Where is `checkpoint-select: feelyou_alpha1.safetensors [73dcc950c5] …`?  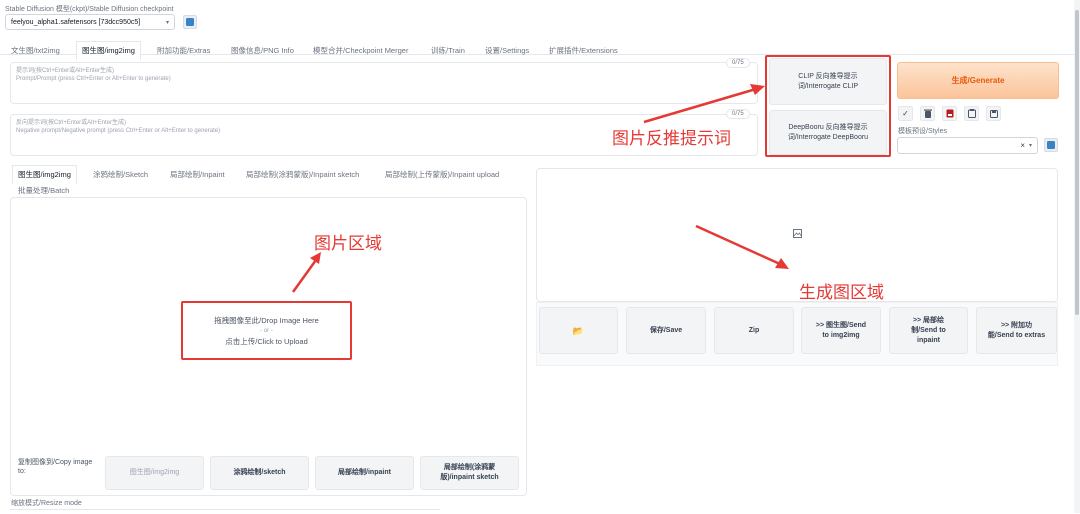 checkpoint-select: feelyou_alpha1.safetensors [73dcc950c5] … is located at coordinates (90, 22).